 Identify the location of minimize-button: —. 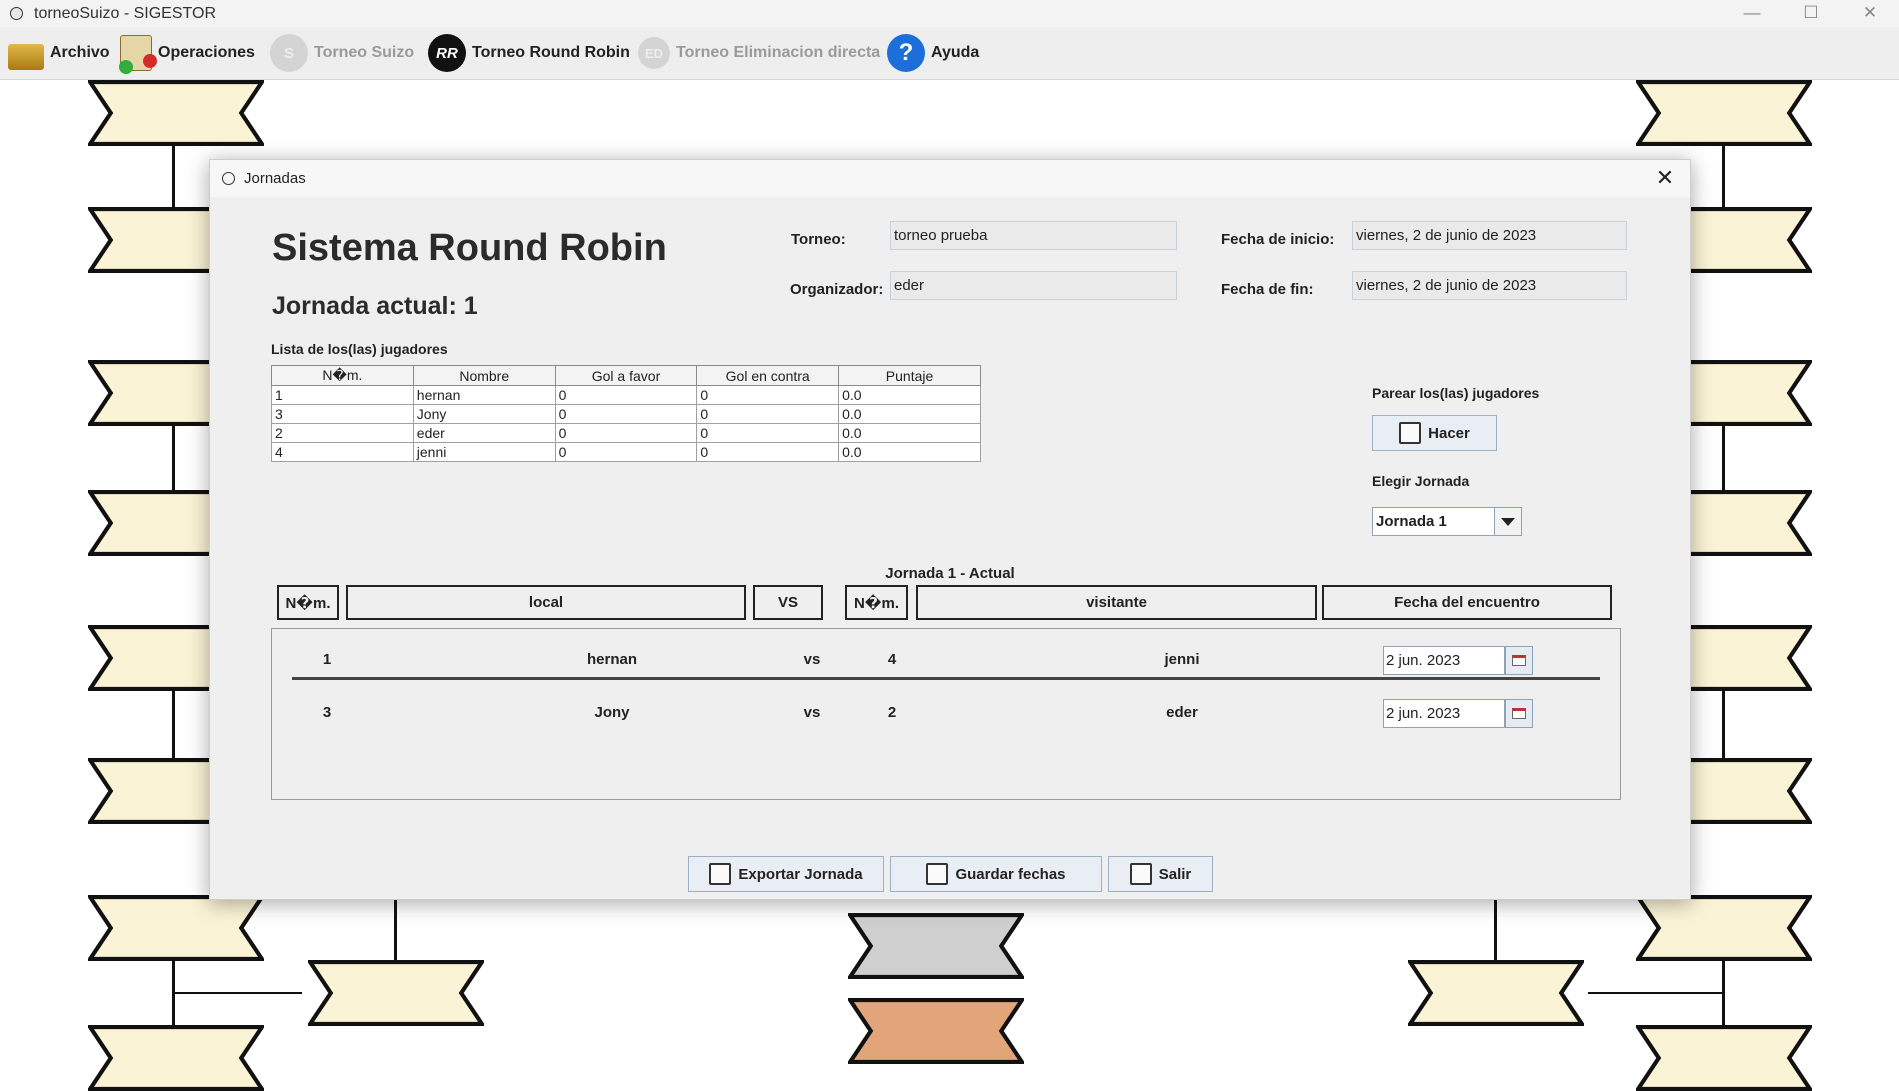
(1752, 13).